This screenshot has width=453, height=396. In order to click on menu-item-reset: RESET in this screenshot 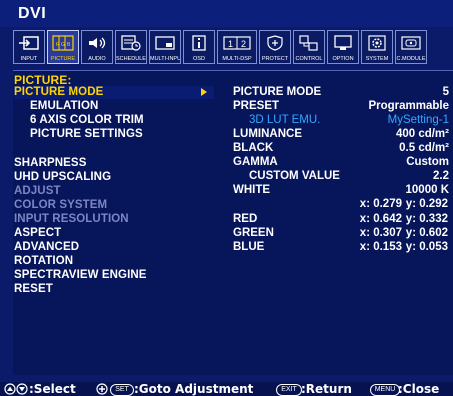, I will do `click(33, 289)`.